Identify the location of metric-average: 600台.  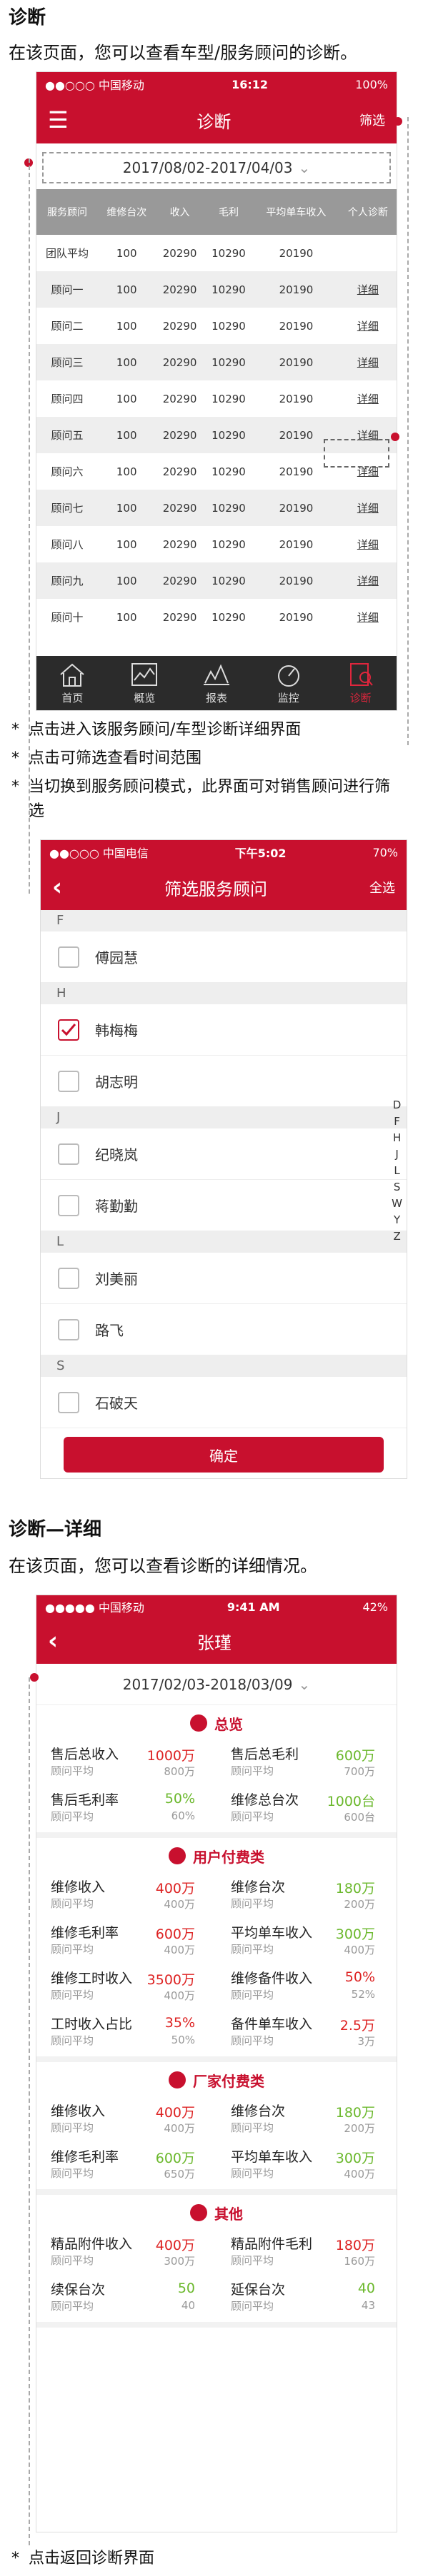
(359, 1817).